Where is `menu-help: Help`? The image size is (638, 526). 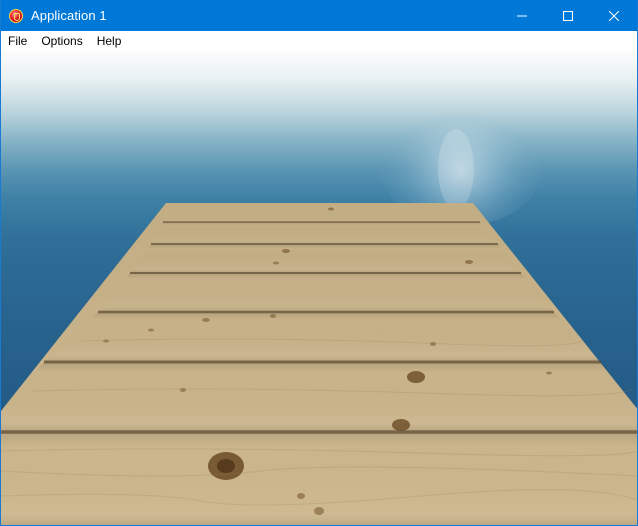
menu-help: Help is located at coordinates (109, 41).